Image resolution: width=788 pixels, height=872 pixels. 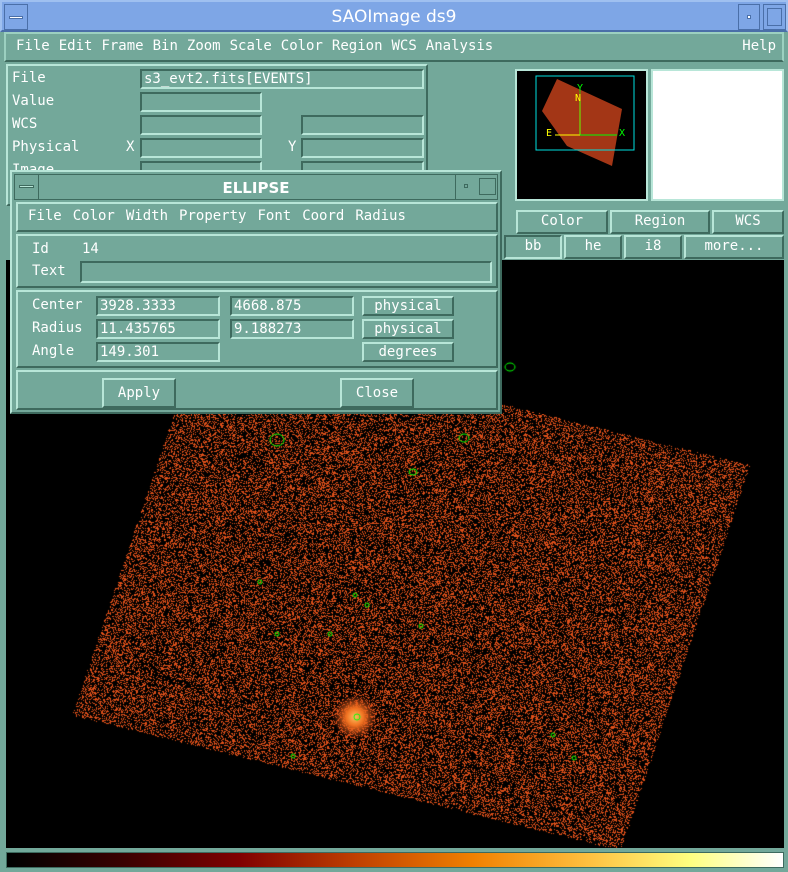 What do you see at coordinates (33, 101) in the screenshot?
I see `value-label: Value` at bounding box center [33, 101].